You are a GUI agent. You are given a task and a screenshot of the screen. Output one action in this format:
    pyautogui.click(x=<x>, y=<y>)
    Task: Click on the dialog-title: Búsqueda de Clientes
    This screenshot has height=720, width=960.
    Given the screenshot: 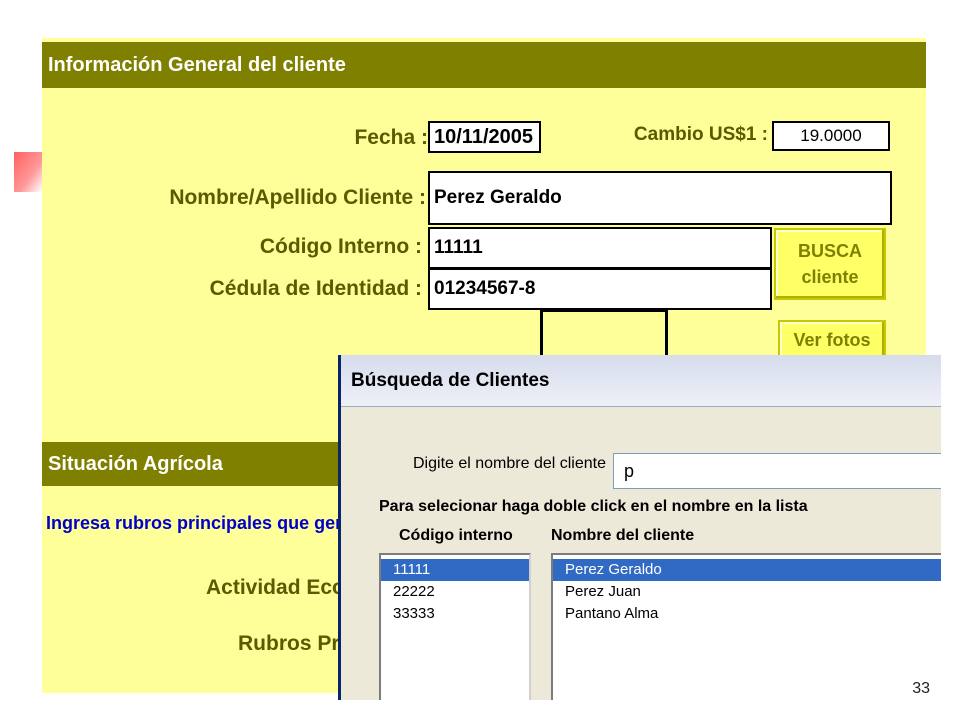 What is the action you would take?
    pyautogui.click(x=641, y=381)
    